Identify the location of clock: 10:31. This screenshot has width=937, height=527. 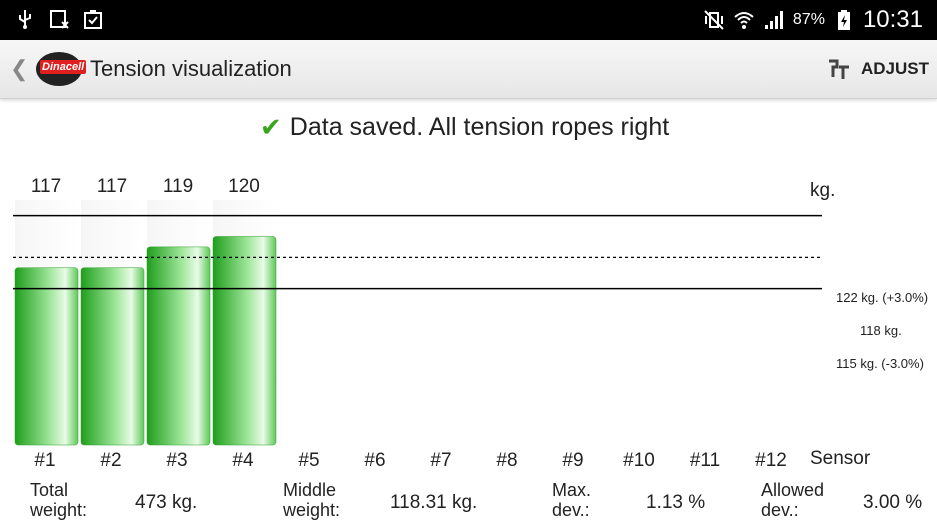
(892, 19).